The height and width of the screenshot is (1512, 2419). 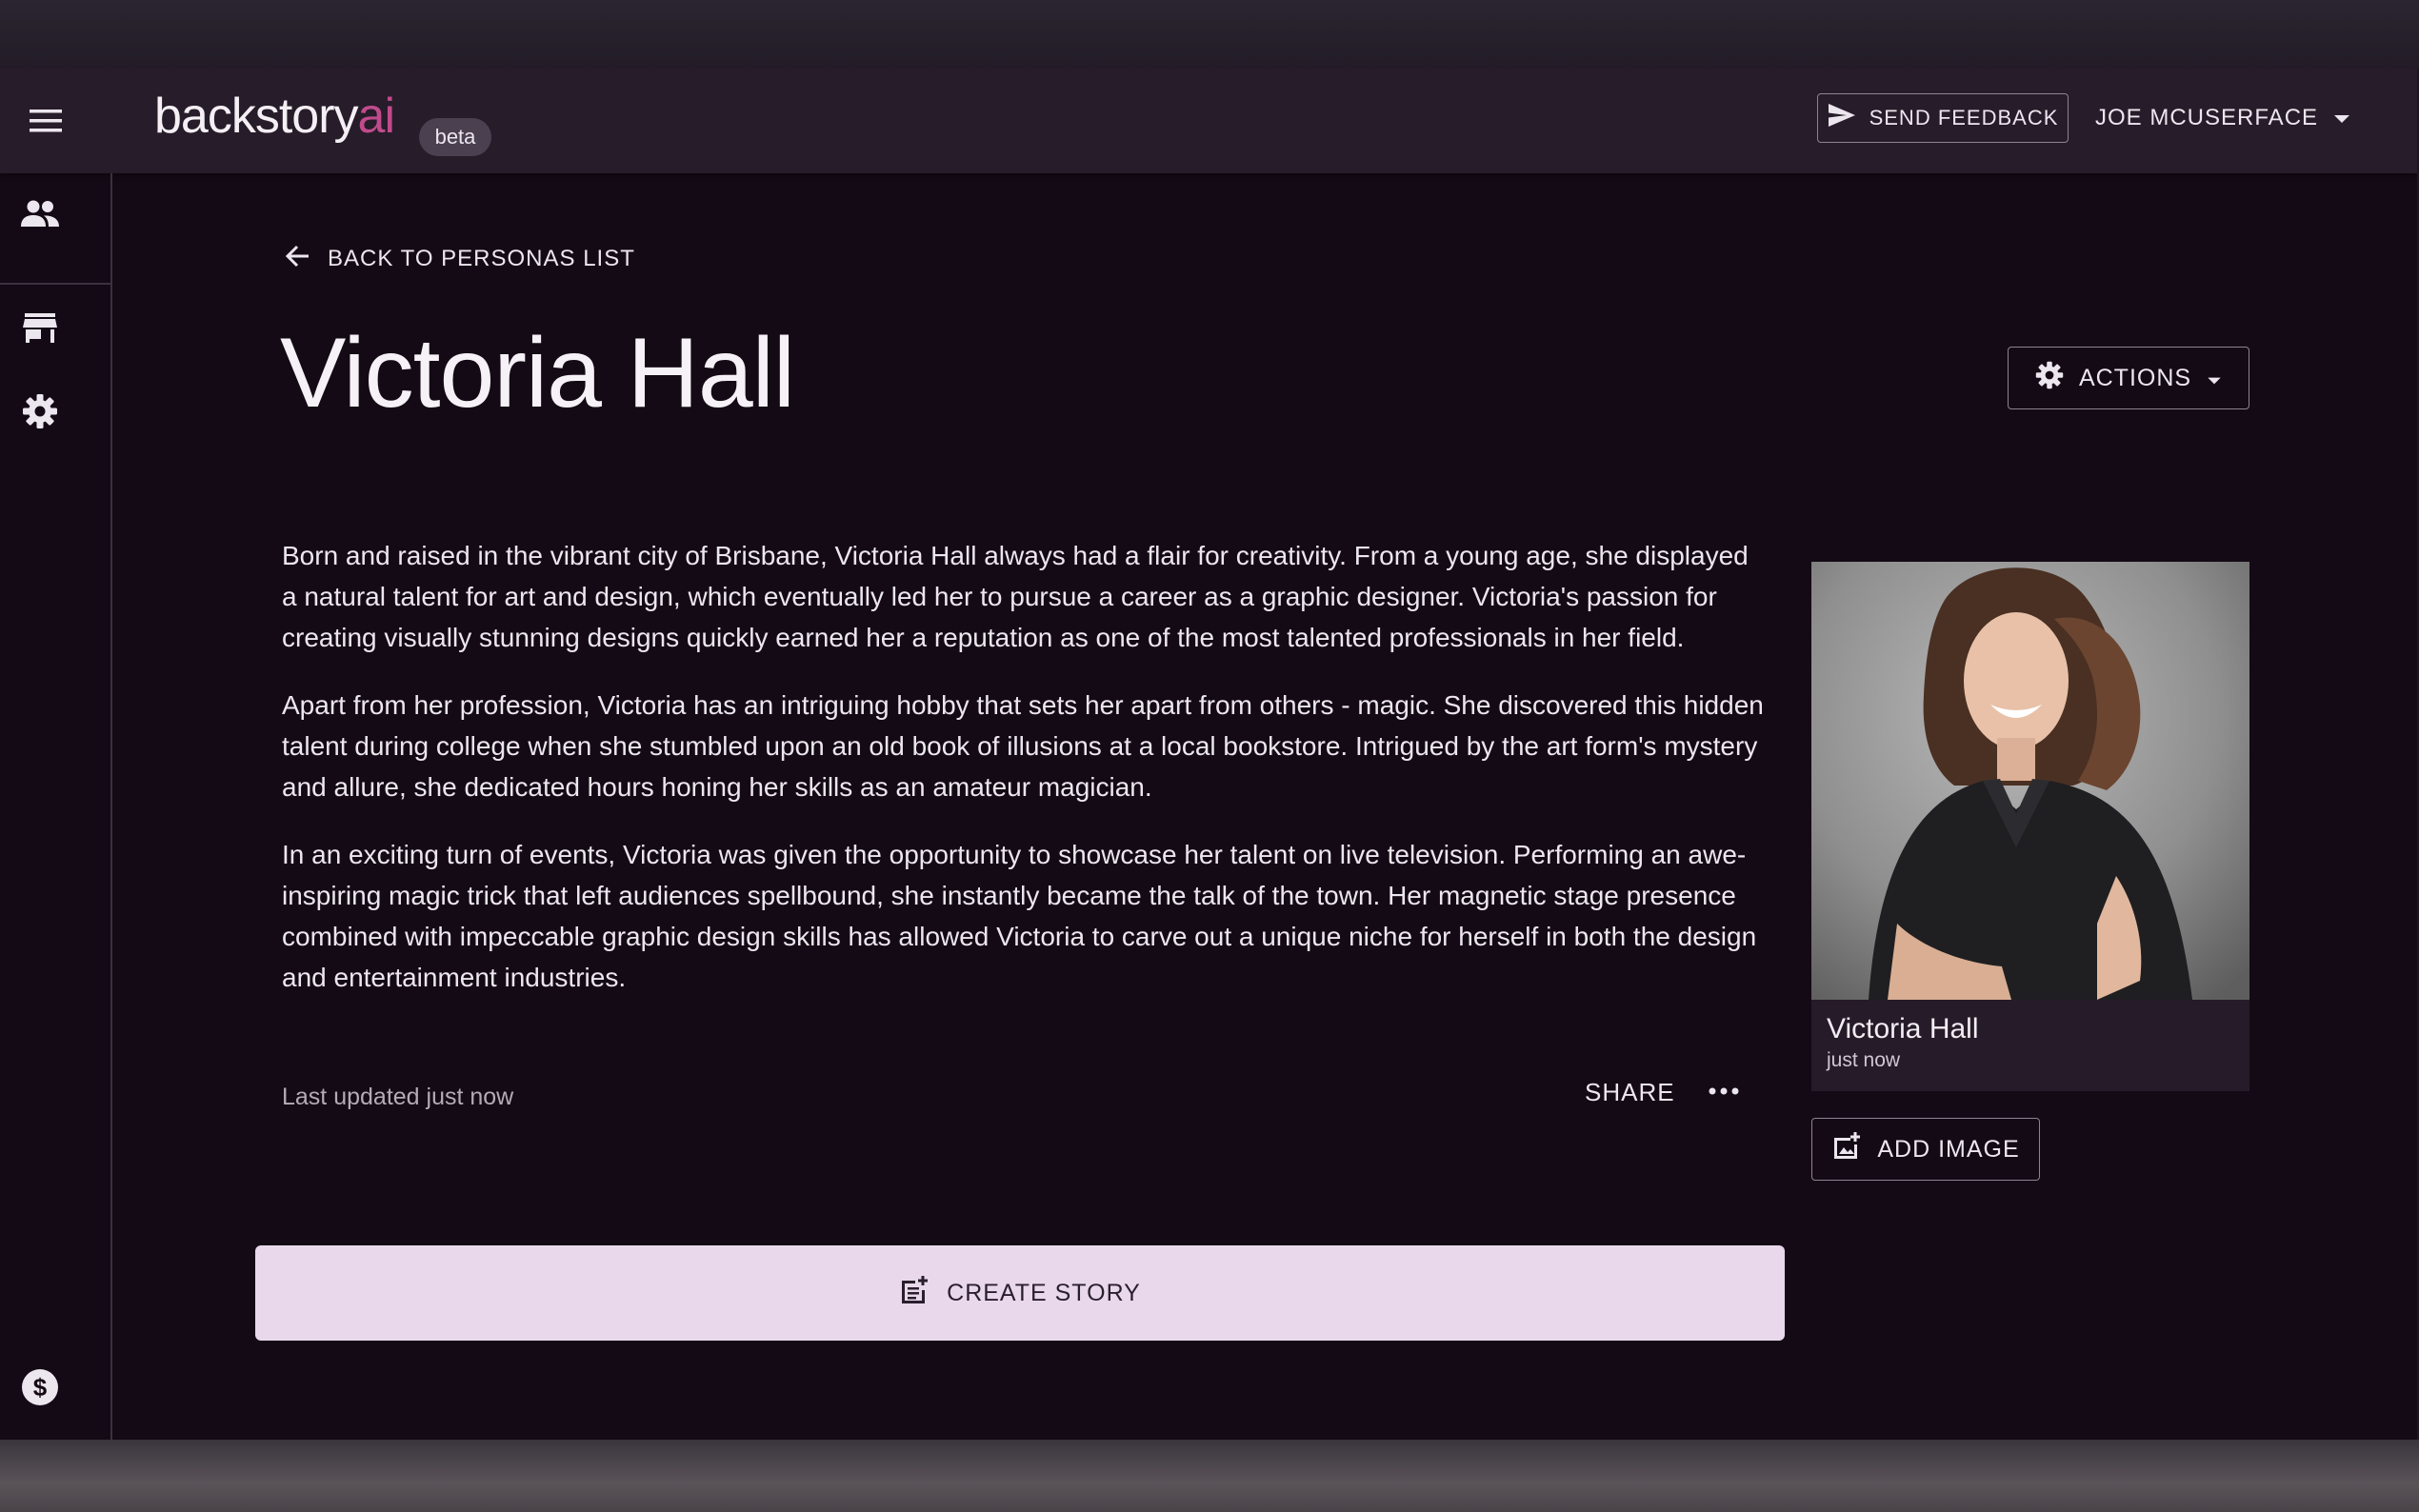 I want to click on persona-image-card: Victoria Hall just now, so click(x=2030, y=826).